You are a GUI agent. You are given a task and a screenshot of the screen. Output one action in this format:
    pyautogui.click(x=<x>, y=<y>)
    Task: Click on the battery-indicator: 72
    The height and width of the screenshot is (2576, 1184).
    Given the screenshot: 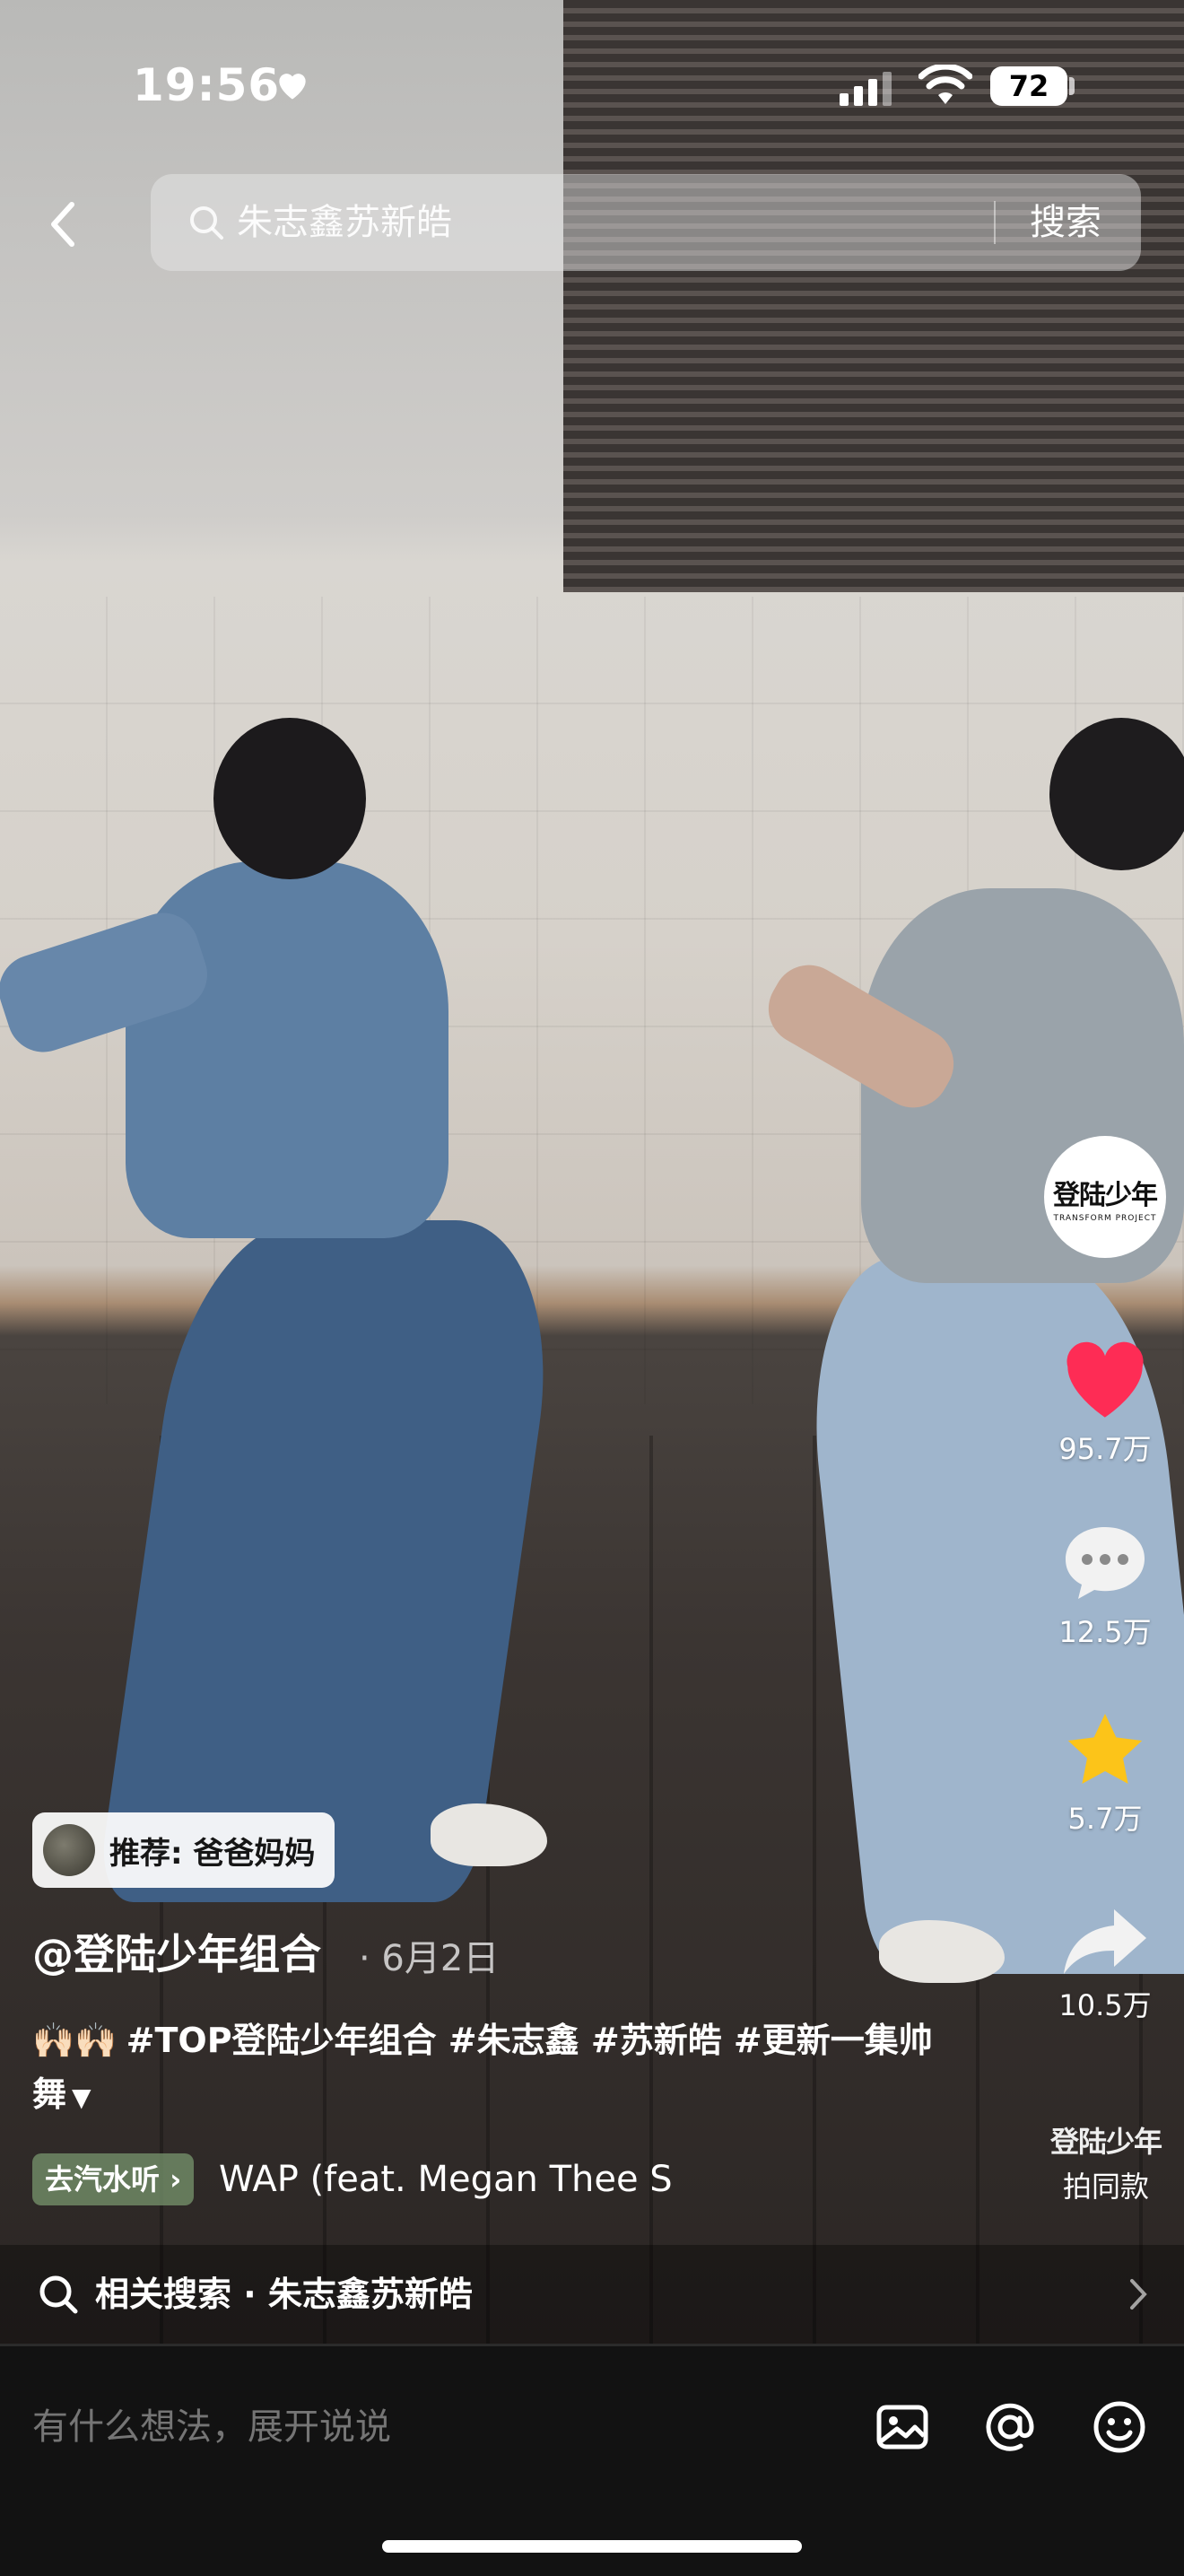 What is the action you would take?
    pyautogui.click(x=1028, y=86)
    